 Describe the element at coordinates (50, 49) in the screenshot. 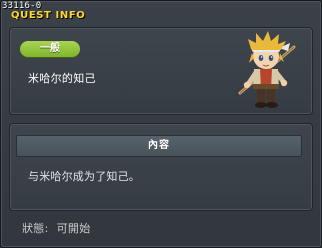

I see `quest-category-badge: 一般` at that location.